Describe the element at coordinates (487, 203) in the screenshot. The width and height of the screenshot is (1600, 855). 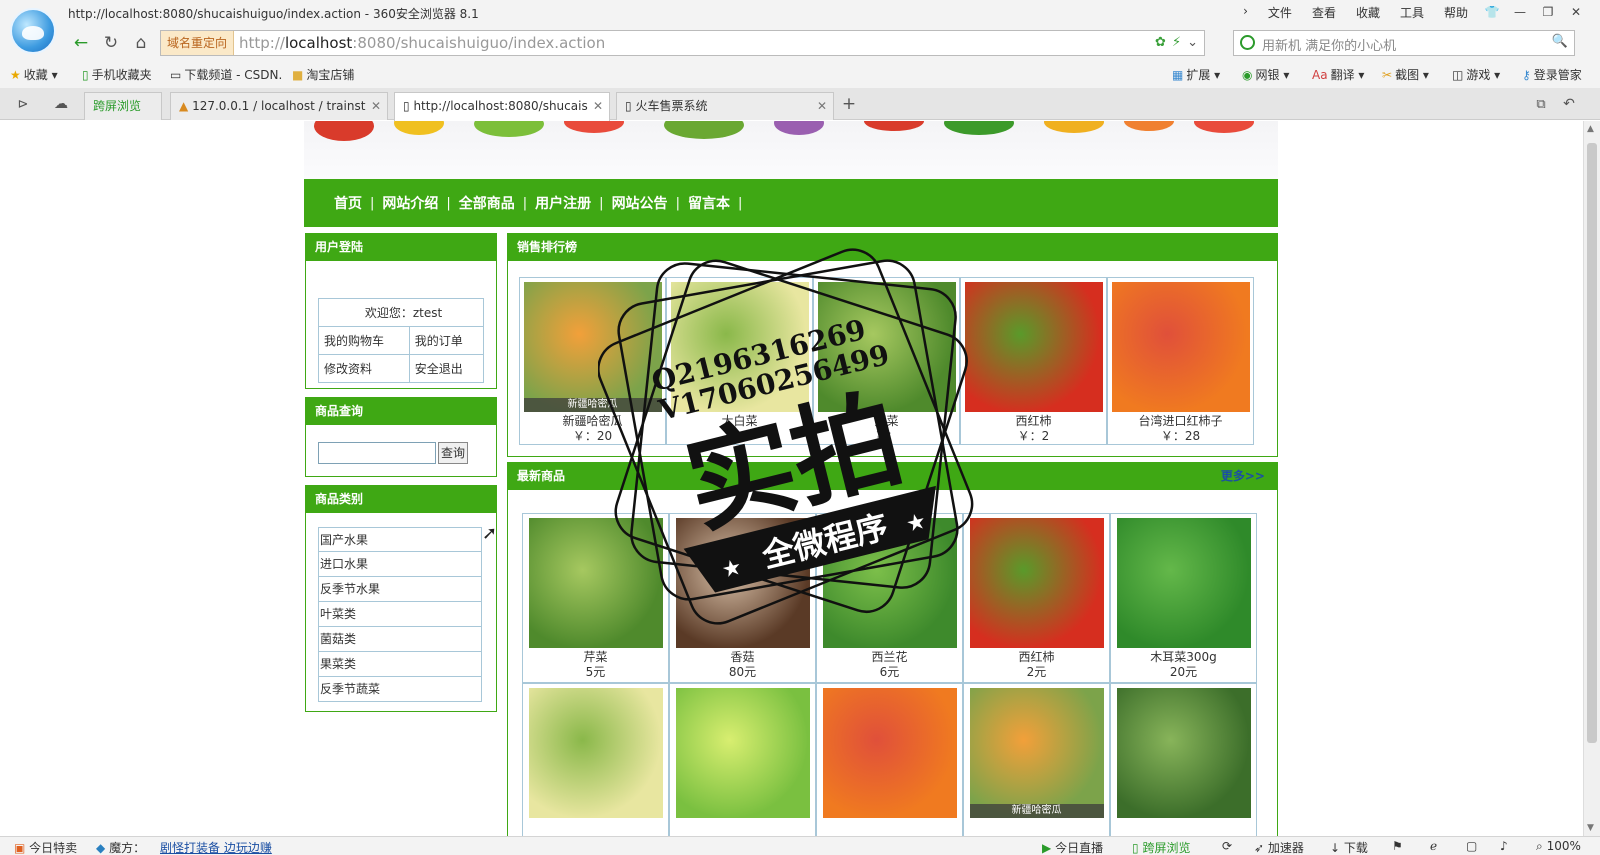
I see `nav-all-products: 全部商品` at that location.